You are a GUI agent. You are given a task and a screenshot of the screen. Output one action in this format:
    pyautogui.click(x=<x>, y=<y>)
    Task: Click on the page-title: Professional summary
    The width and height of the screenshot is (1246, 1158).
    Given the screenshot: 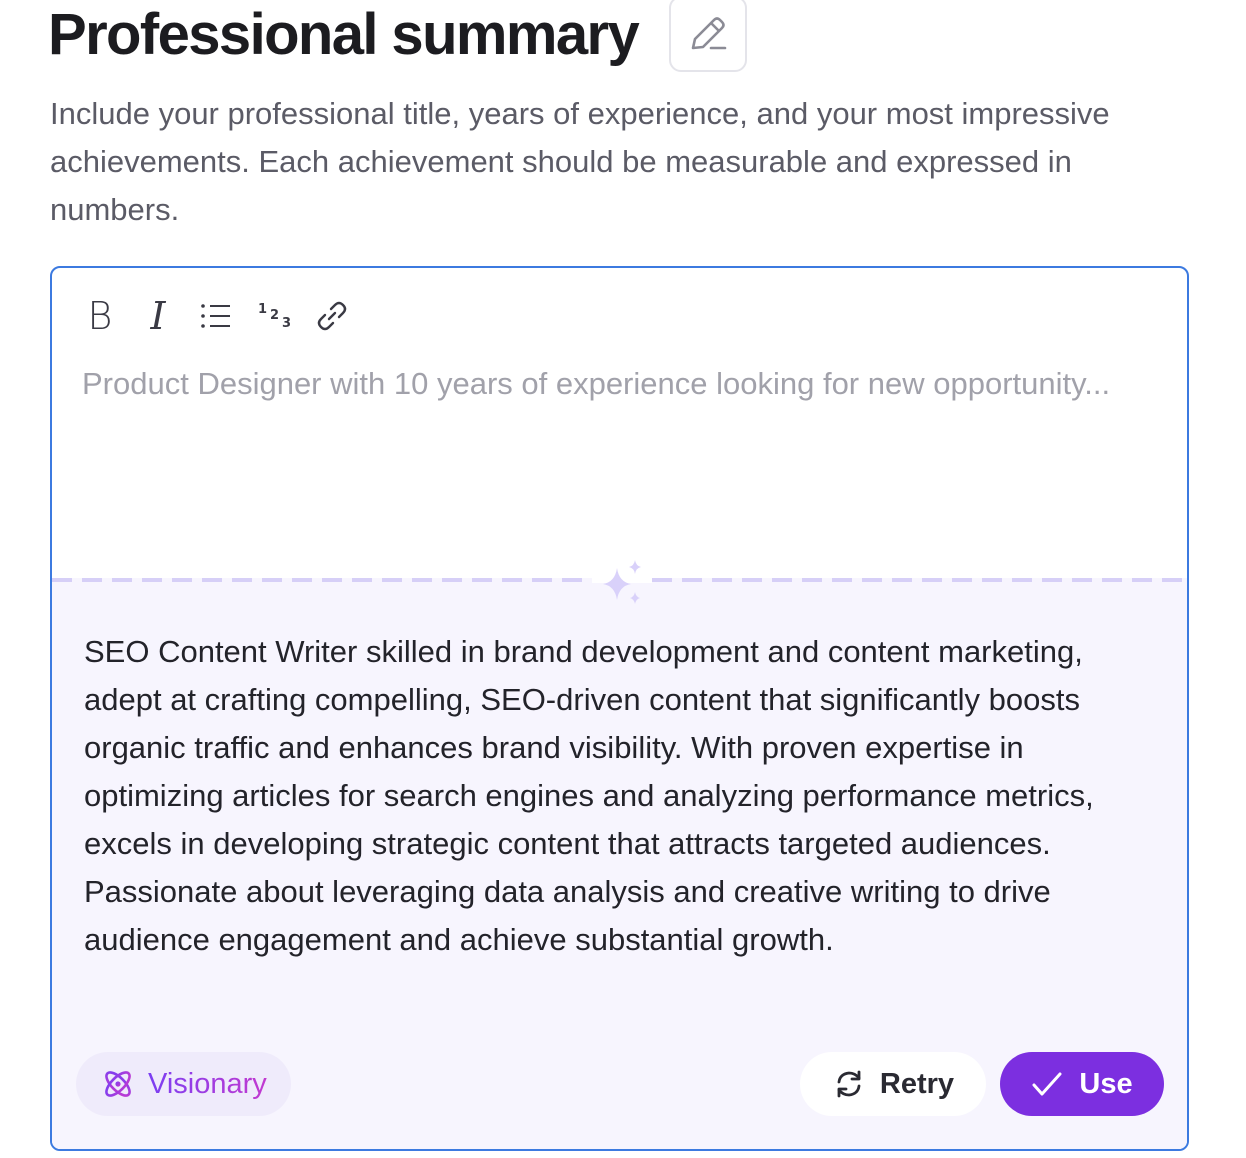 What is the action you would take?
    pyautogui.click(x=344, y=34)
    